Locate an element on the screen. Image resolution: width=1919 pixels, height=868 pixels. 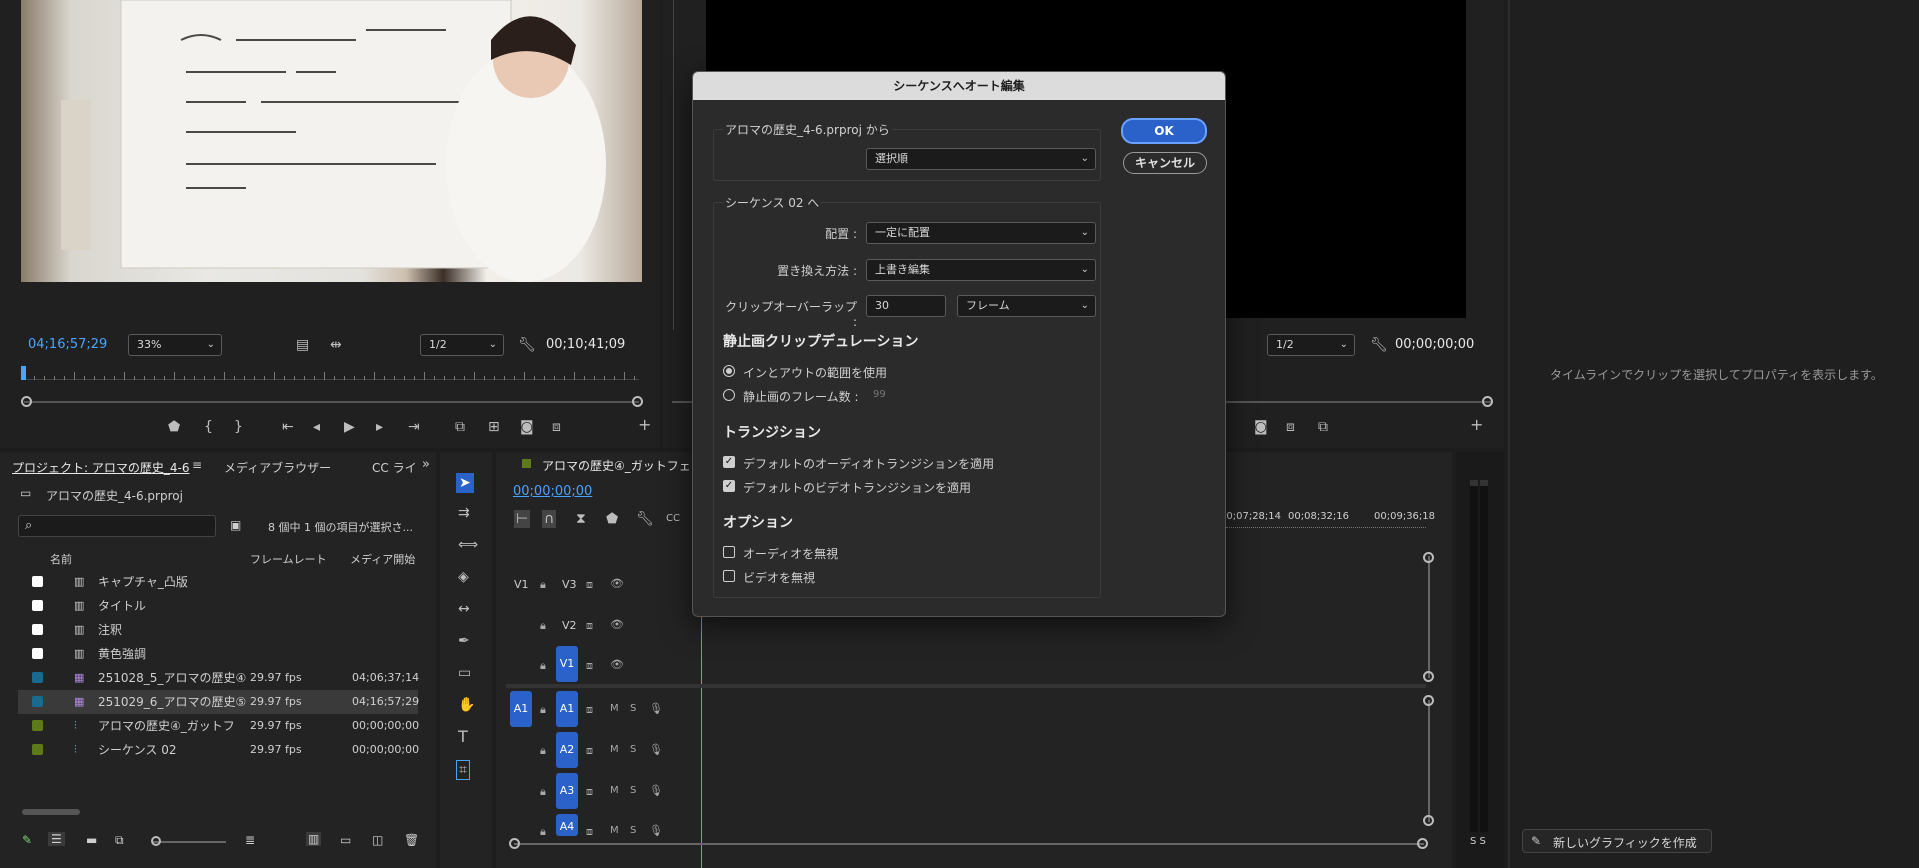
column-media-start: メディア開始 is located at coordinates (382, 559).